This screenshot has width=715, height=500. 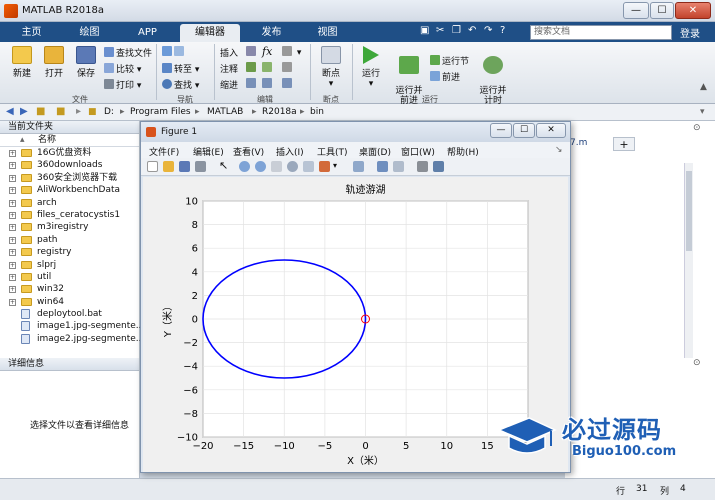 I want to click on brush-icon, so click(x=324, y=166).